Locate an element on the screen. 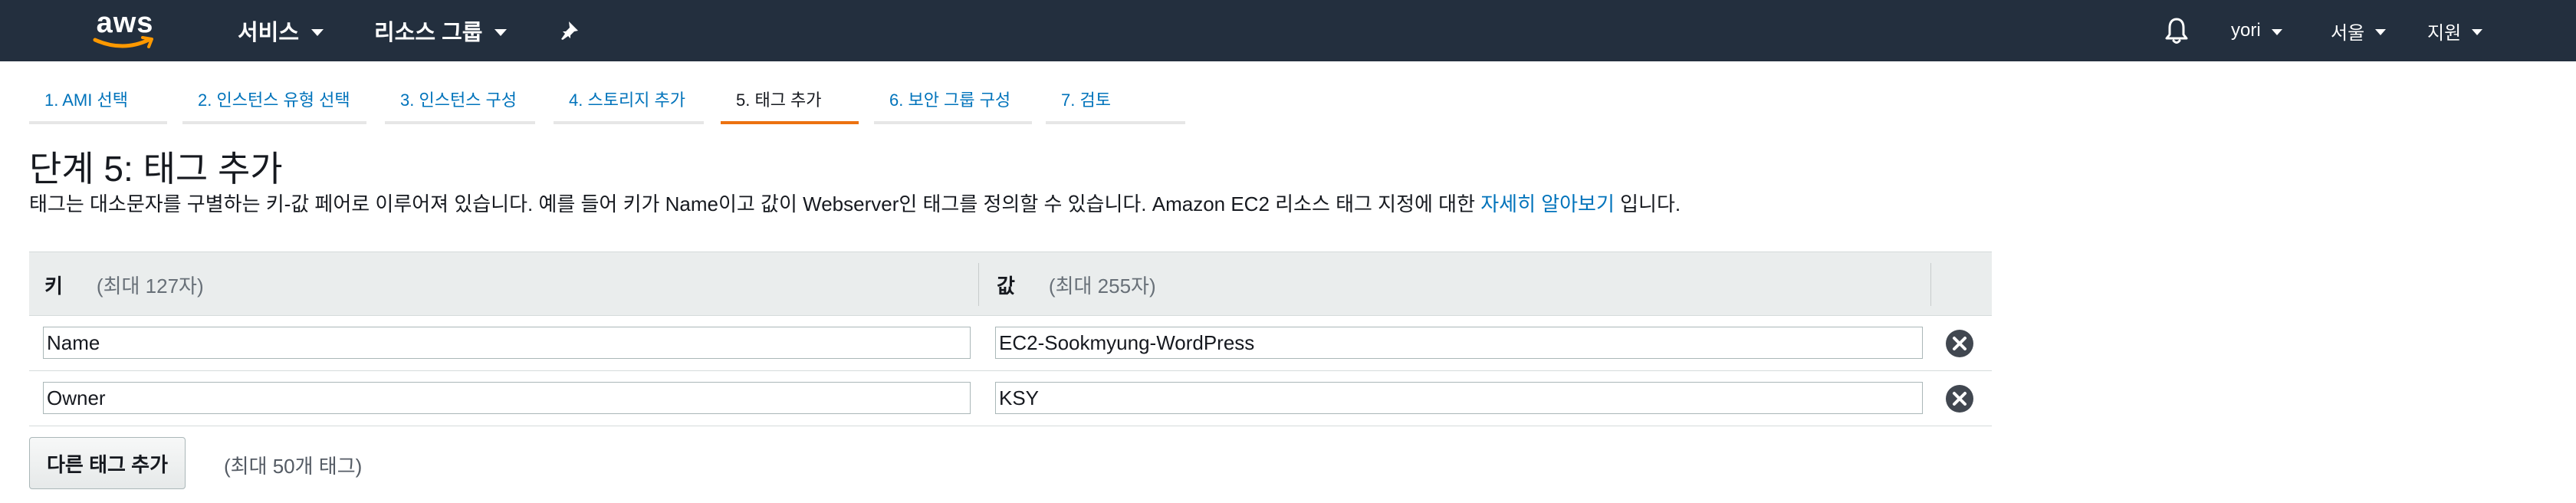 Image resolution: width=2576 pixels, height=503 pixels. key-column-header: 키 (최대 127자) is located at coordinates (124, 284).